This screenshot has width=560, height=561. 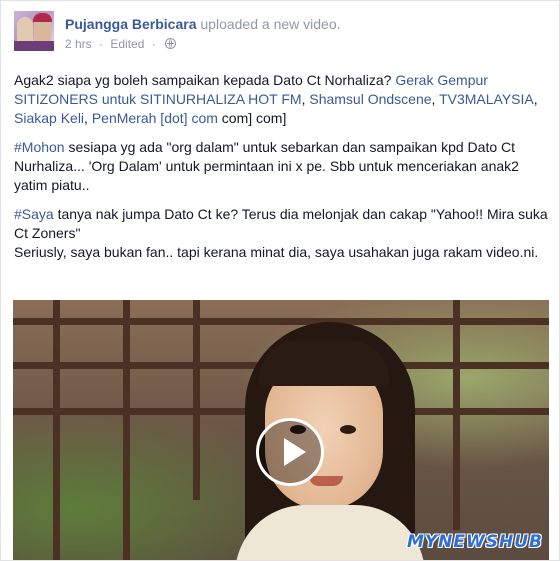 What do you see at coordinates (49, 118) in the screenshot?
I see `tag-link: Siakap Keli` at bounding box center [49, 118].